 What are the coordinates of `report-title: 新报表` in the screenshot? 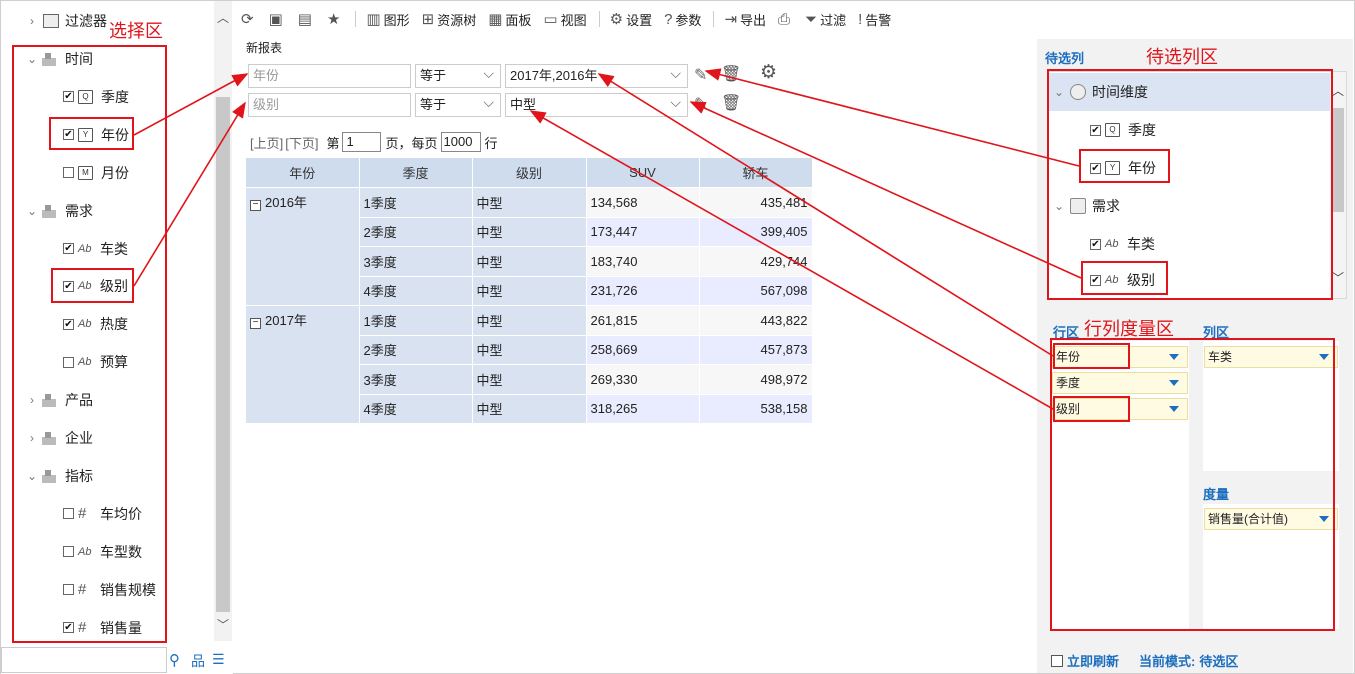 It's located at (264, 48).